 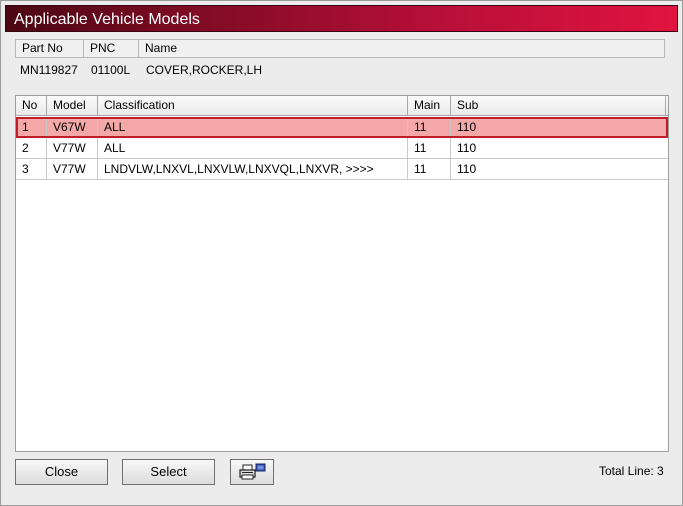 What do you see at coordinates (107, 19) in the screenshot?
I see `window-title: Applicable Vehicle Models` at bounding box center [107, 19].